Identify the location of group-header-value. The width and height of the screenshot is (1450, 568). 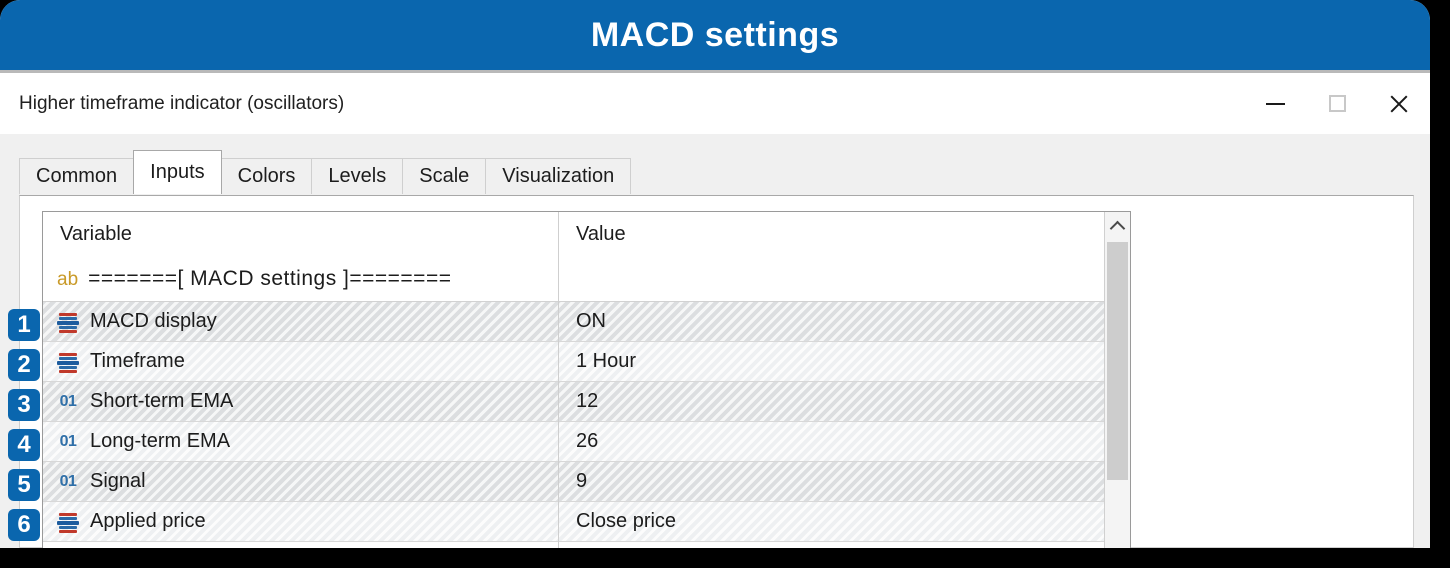
(844, 279).